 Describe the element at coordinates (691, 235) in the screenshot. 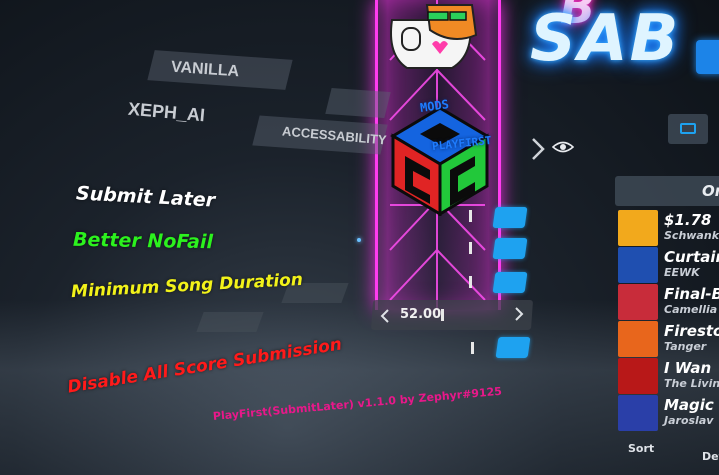

I see `song-artist: Schwank` at that location.